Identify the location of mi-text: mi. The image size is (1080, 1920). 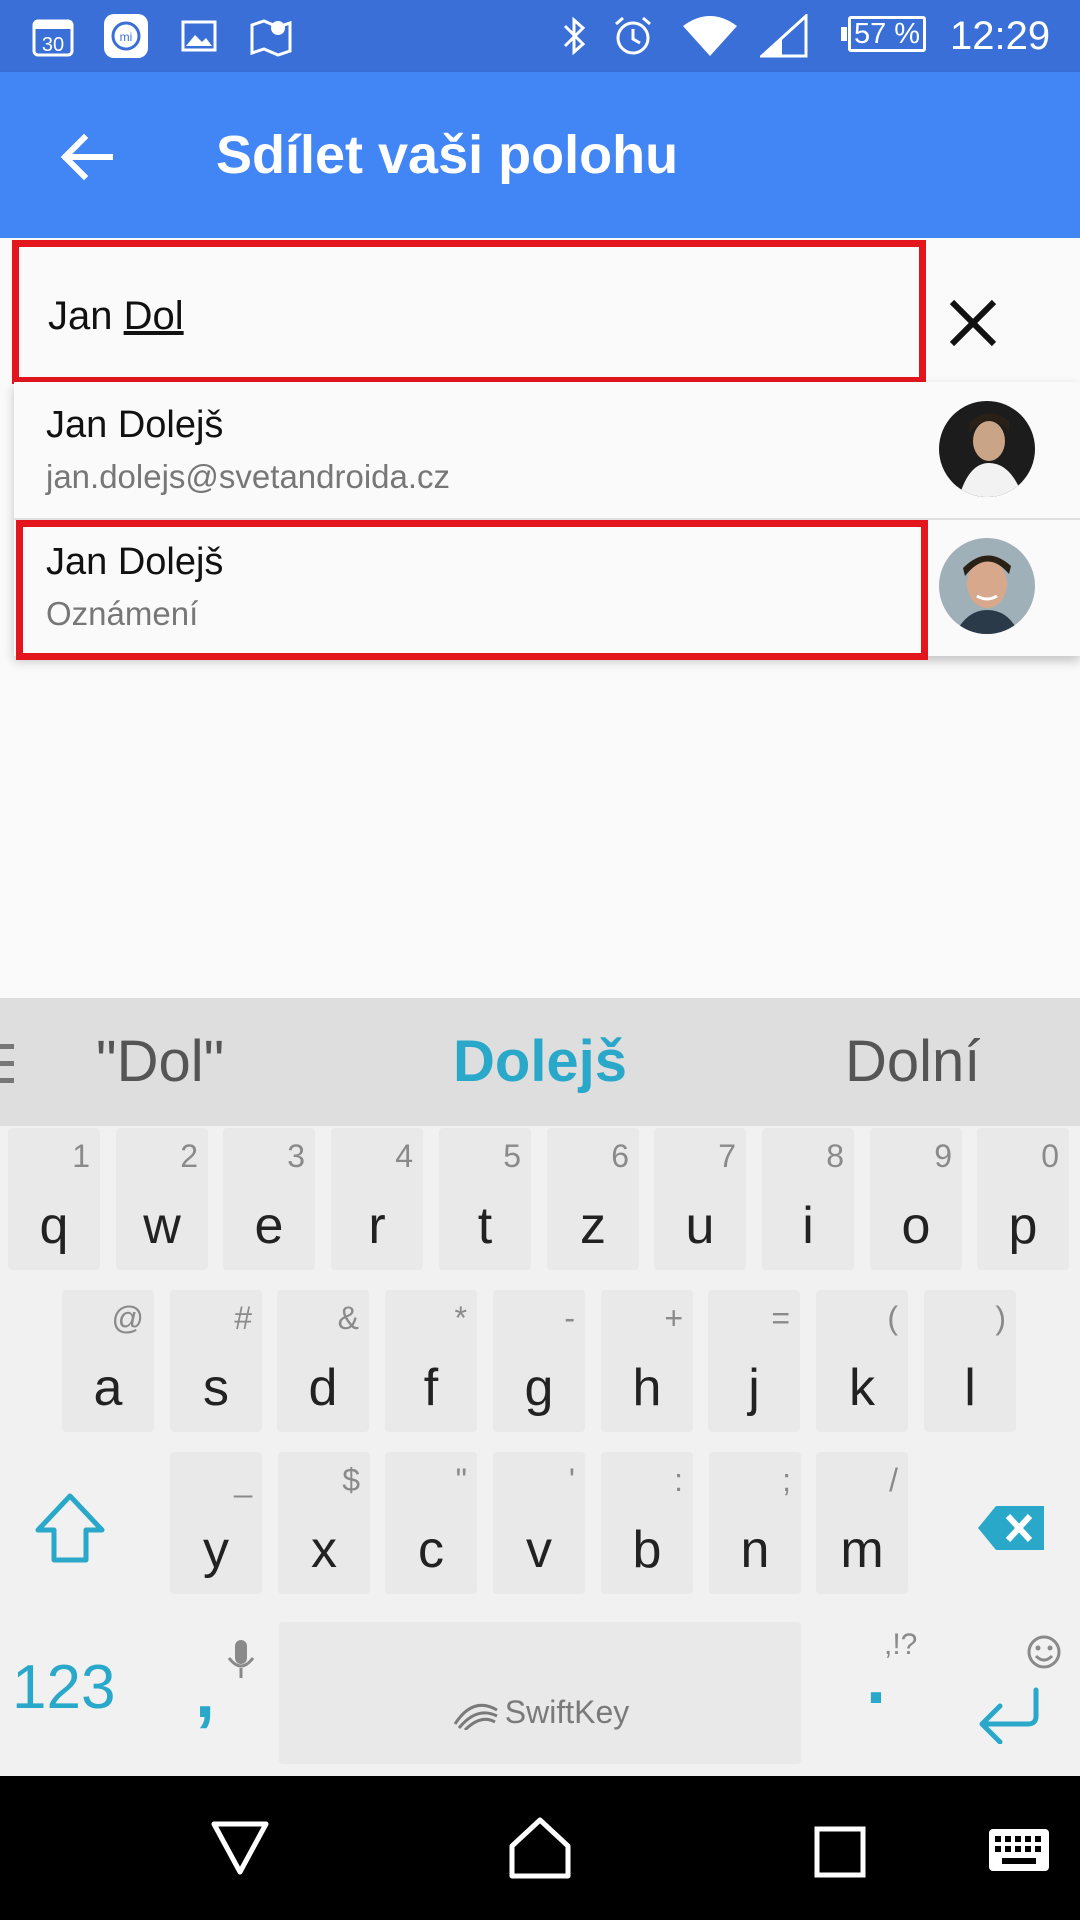
(126, 37).